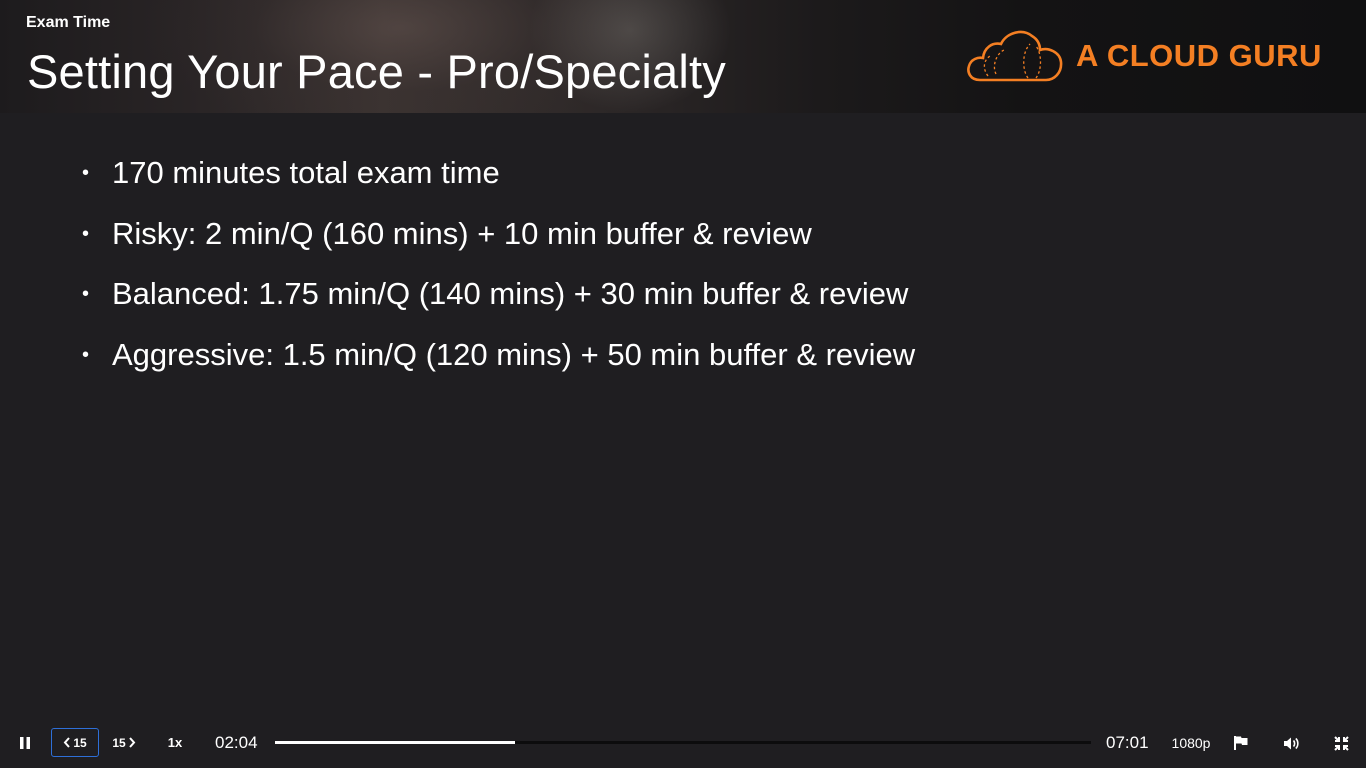  Describe the element at coordinates (1191, 743) in the screenshot. I see `quality-button: 1080p` at that location.